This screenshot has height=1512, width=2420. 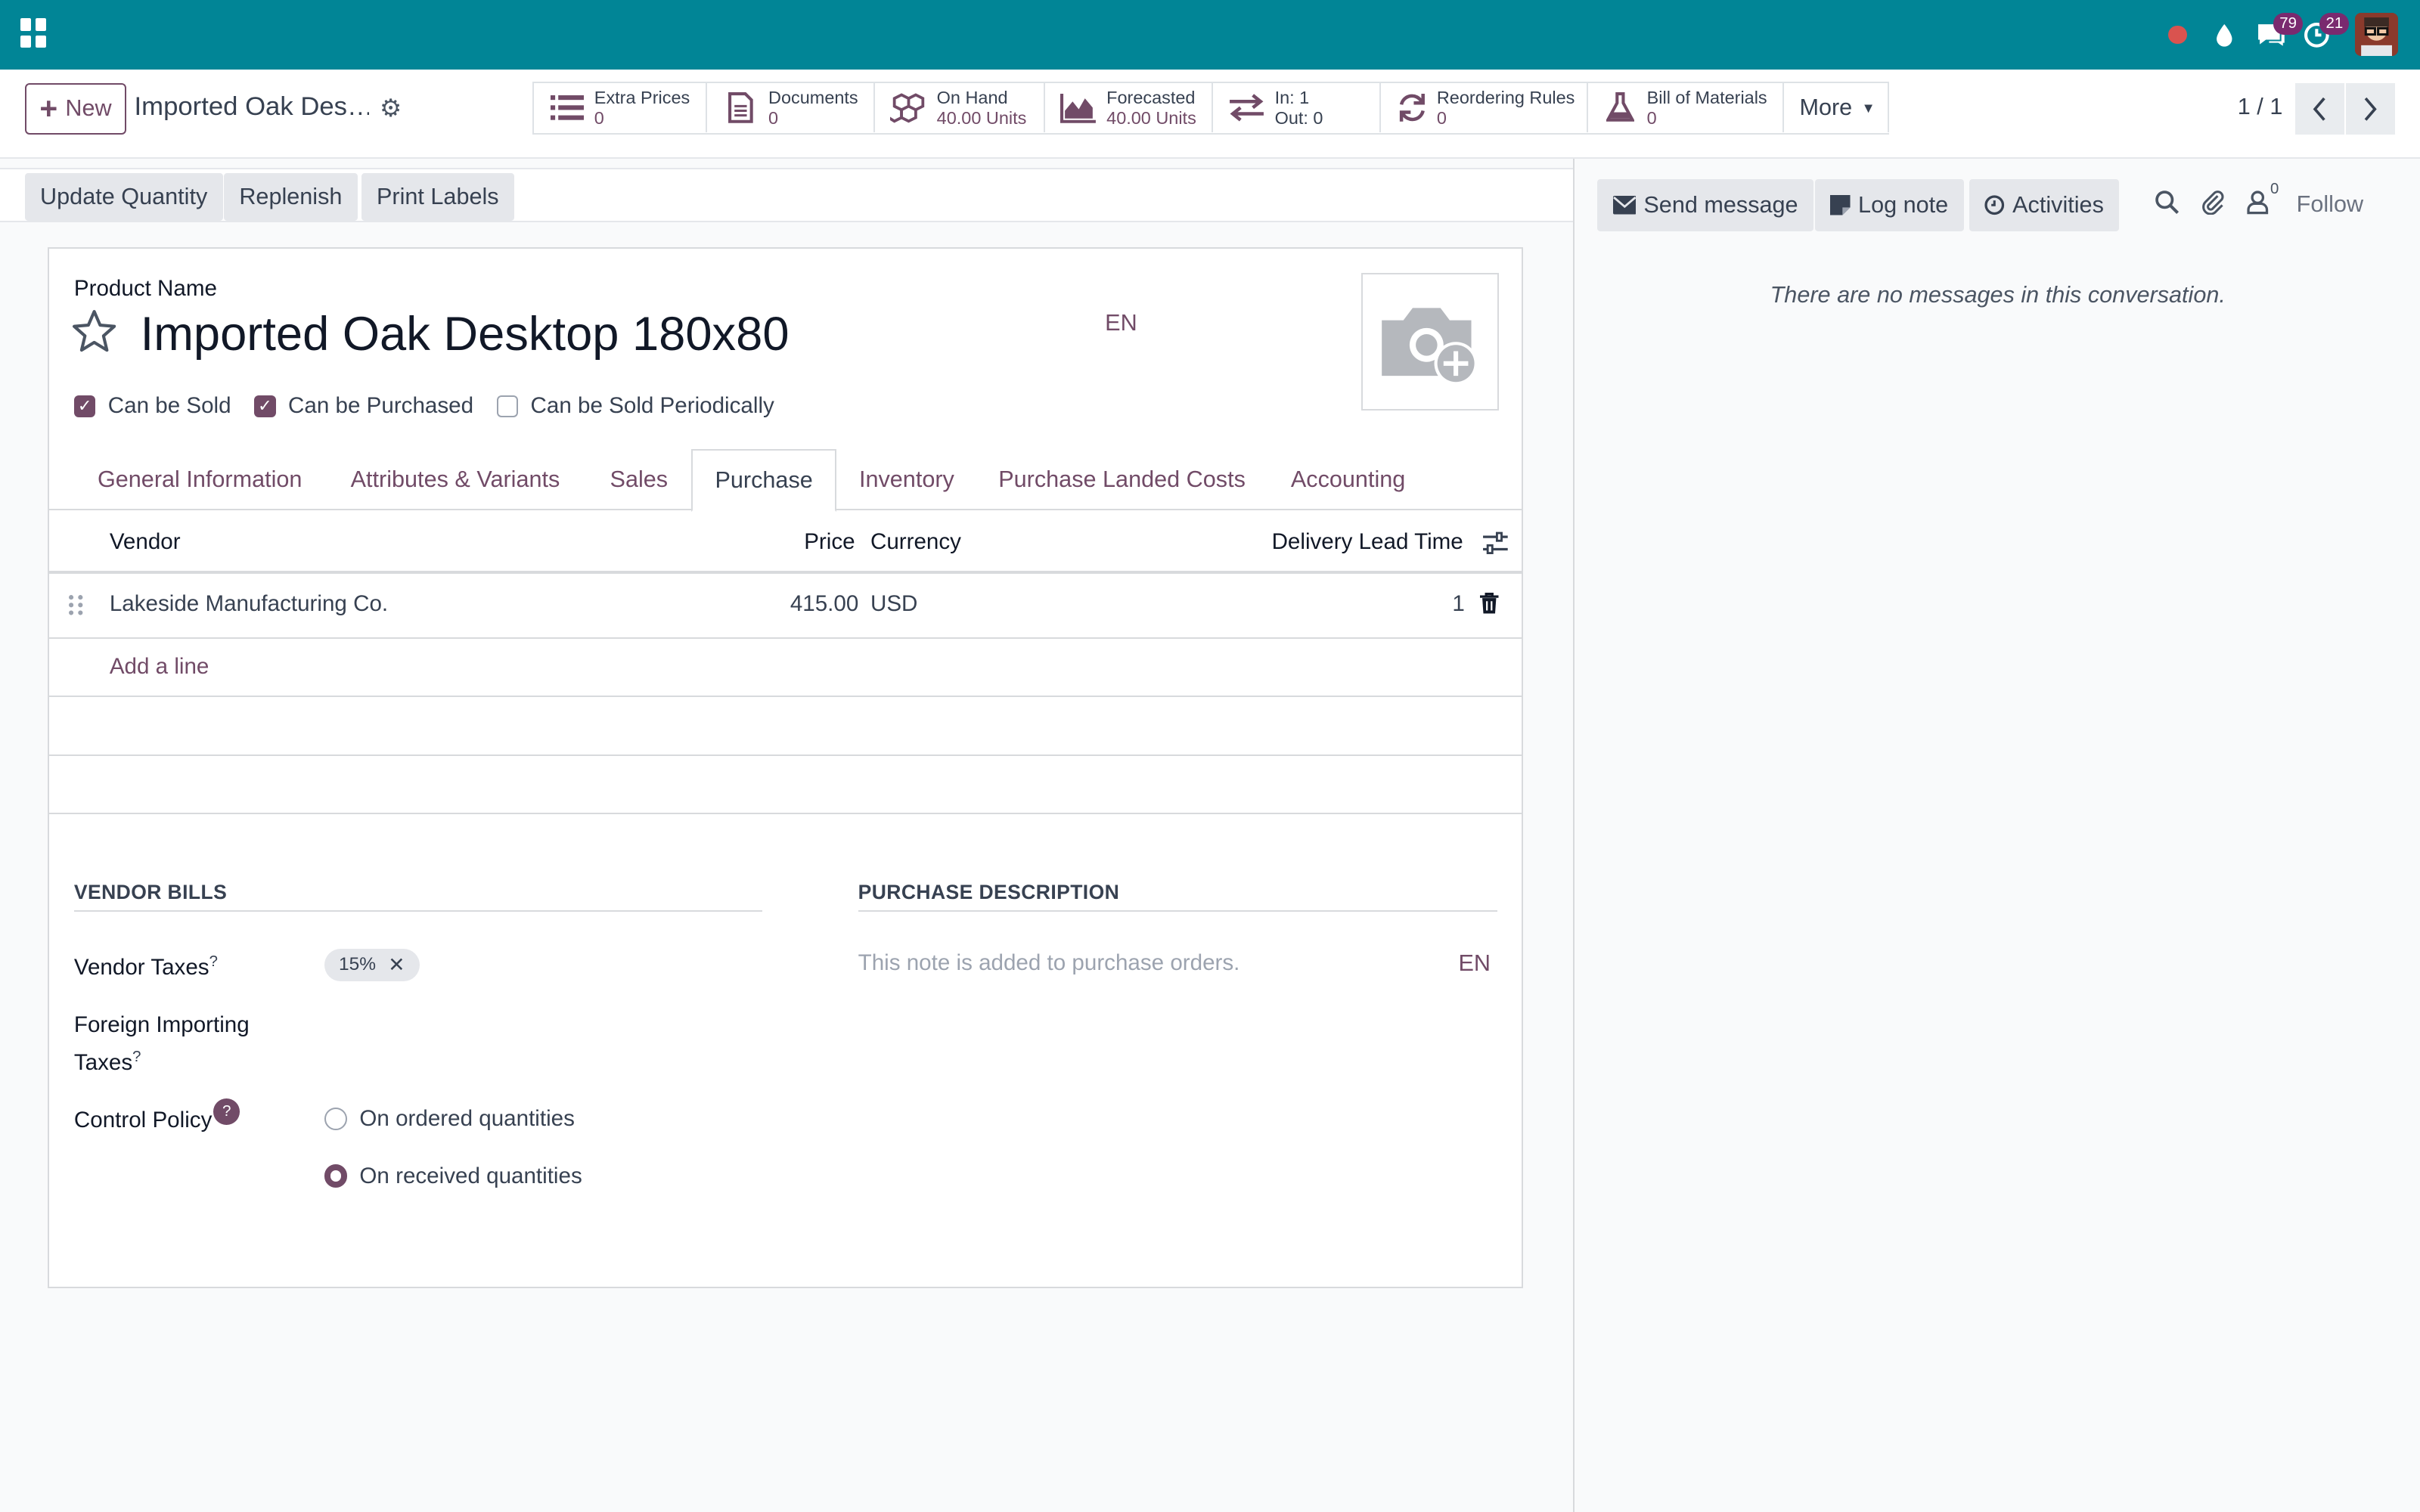 I want to click on policy-ordered-radio: On ordered quantities, so click(x=449, y=1119).